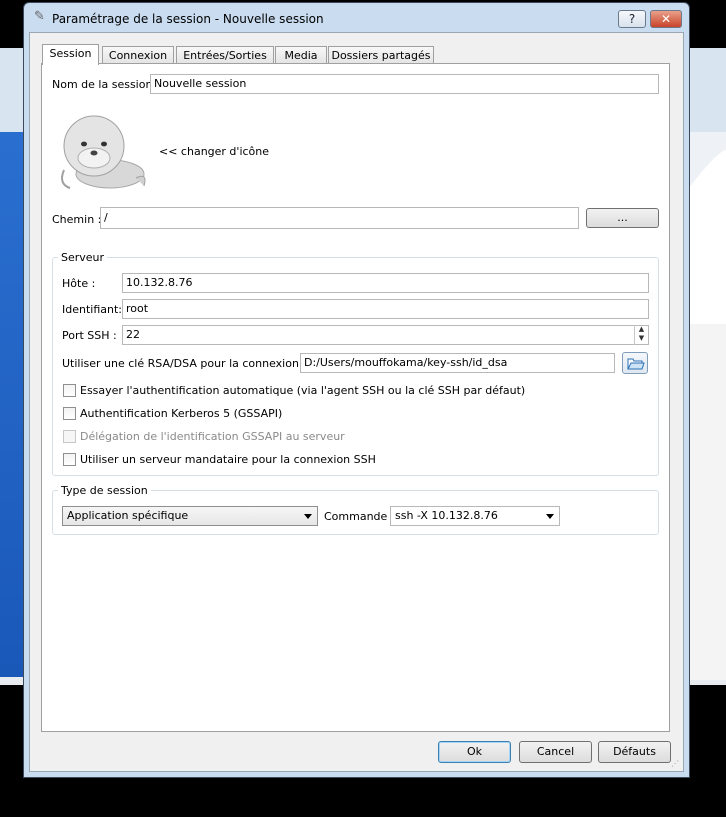  Describe the element at coordinates (555, 752) in the screenshot. I see `cancel-button: Cancel` at that location.